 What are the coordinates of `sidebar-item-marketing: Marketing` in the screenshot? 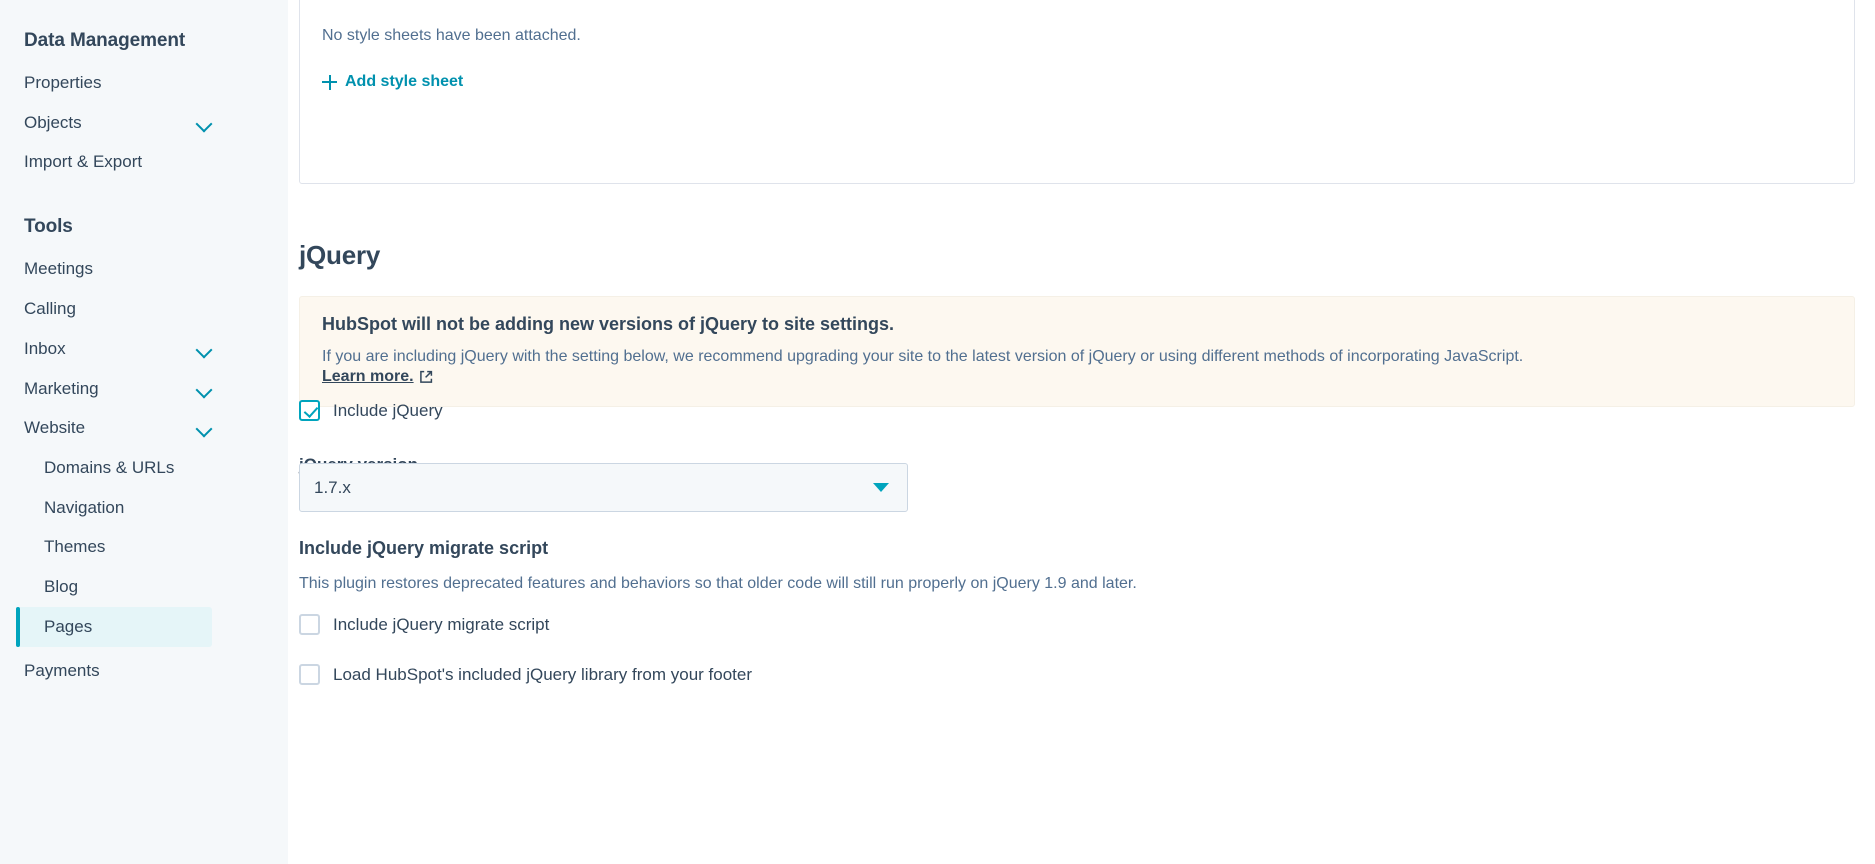 It's located at (119, 389).